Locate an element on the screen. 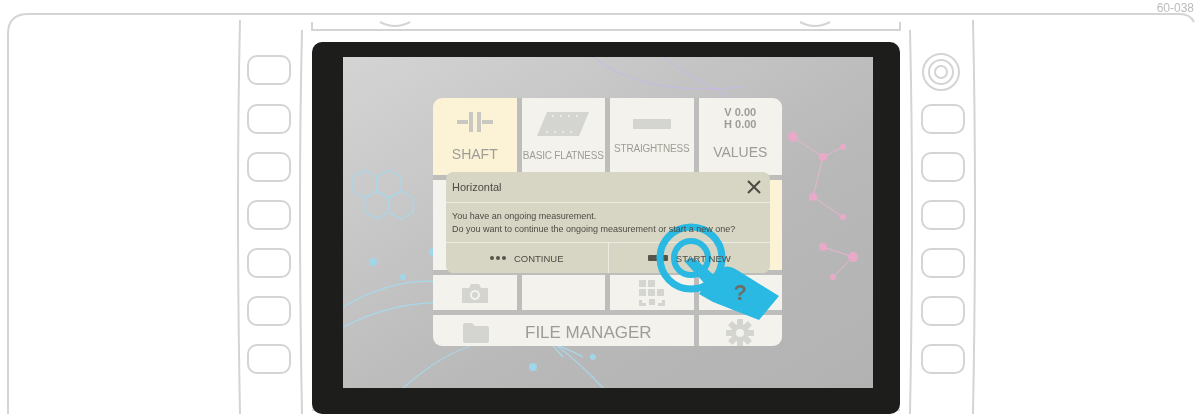 This screenshot has width=1198, height=414. tile-label: SHAFT is located at coordinates (474, 153).